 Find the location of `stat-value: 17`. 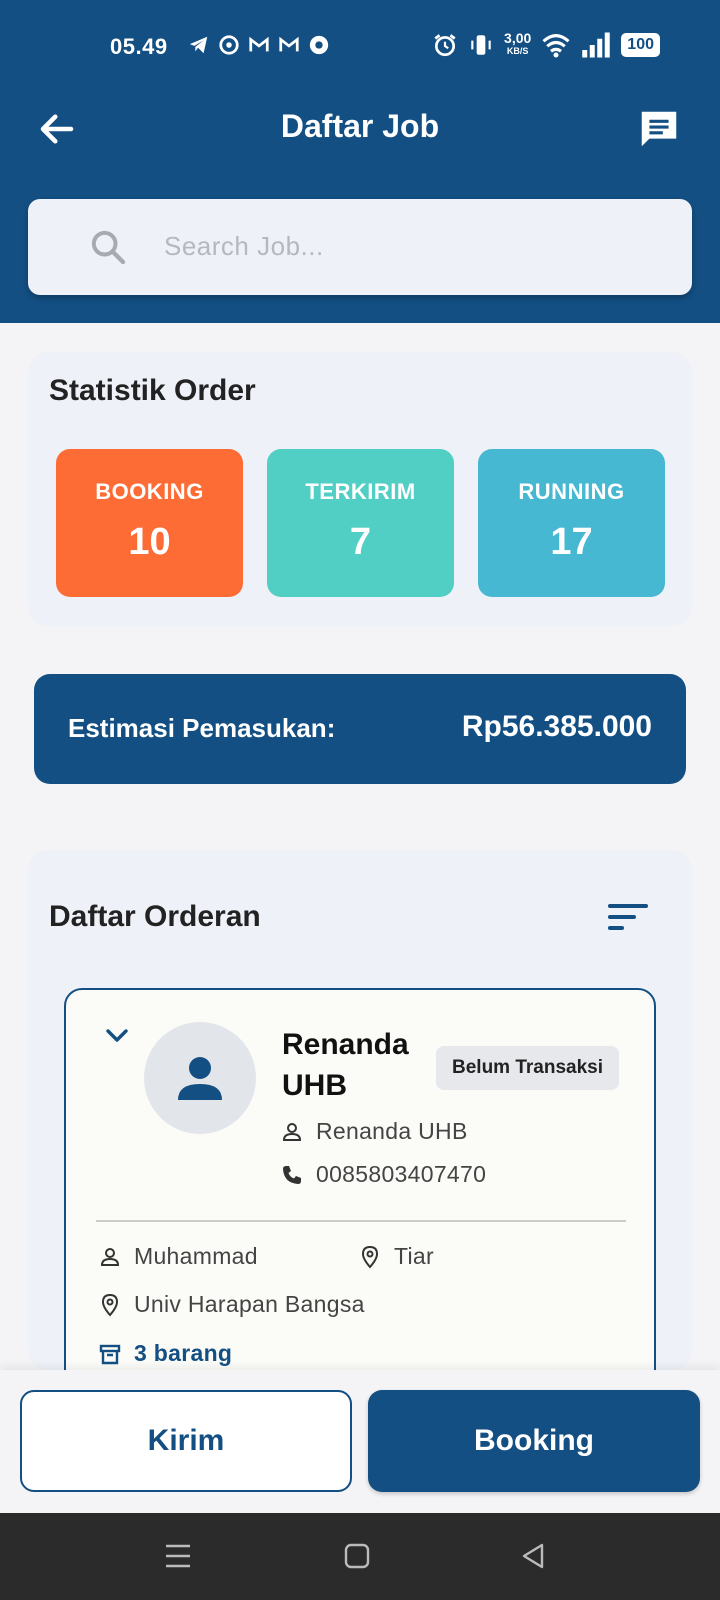

stat-value: 17 is located at coordinates (571, 542).